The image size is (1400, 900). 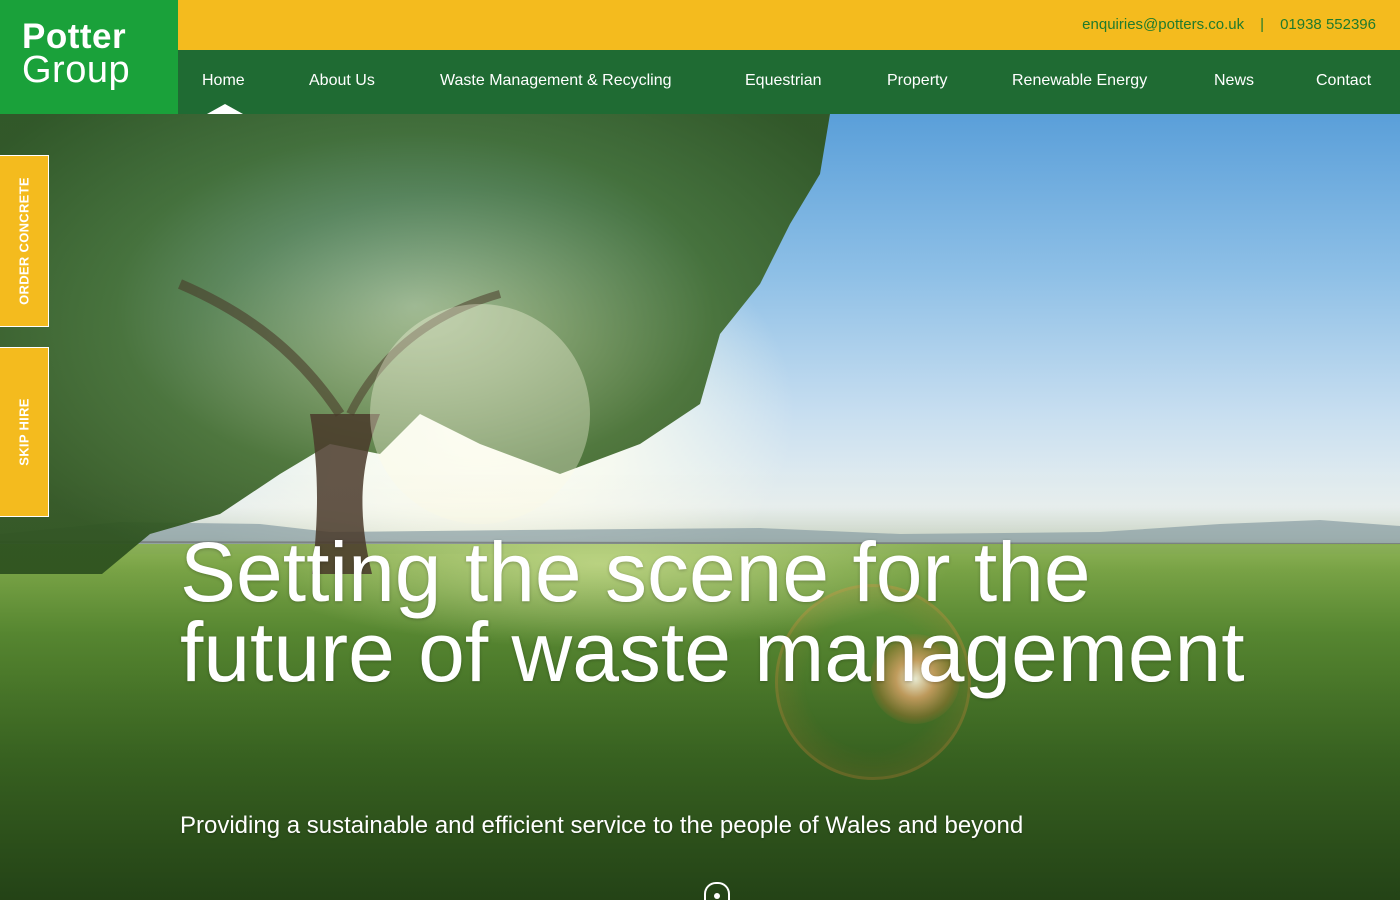 What do you see at coordinates (76, 70) in the screenshot?
I see `logo-text-group: Group` at bounding box center [76, 70].